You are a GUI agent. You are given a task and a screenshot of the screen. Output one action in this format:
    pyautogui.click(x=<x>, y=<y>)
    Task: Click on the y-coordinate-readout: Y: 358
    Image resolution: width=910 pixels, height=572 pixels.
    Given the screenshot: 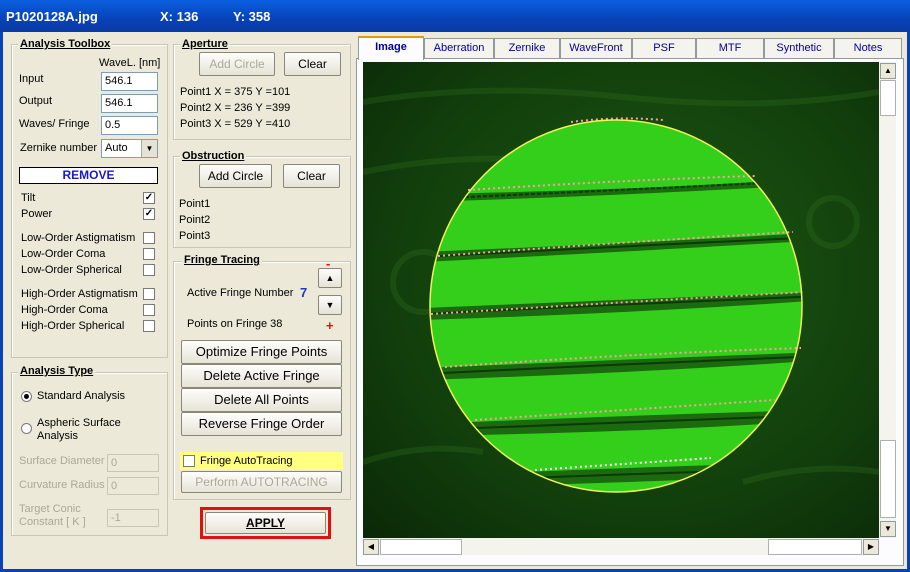 What is the action you would take?
    pyautogui.click(x=252, y=16)
    